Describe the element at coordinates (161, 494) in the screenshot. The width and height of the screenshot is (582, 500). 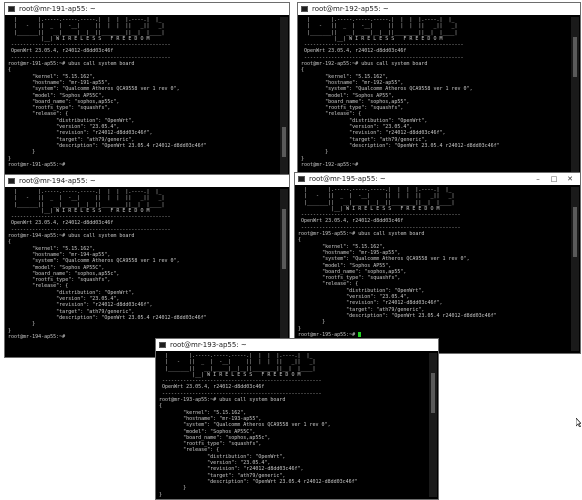
I see `terminal-line: }` at that location.